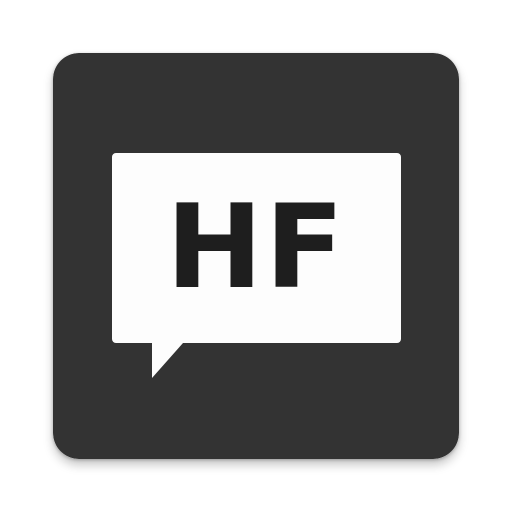 The width and height of the screenshot is (512, 512). I want to click on app-monogram: HF, so click(256, 247).